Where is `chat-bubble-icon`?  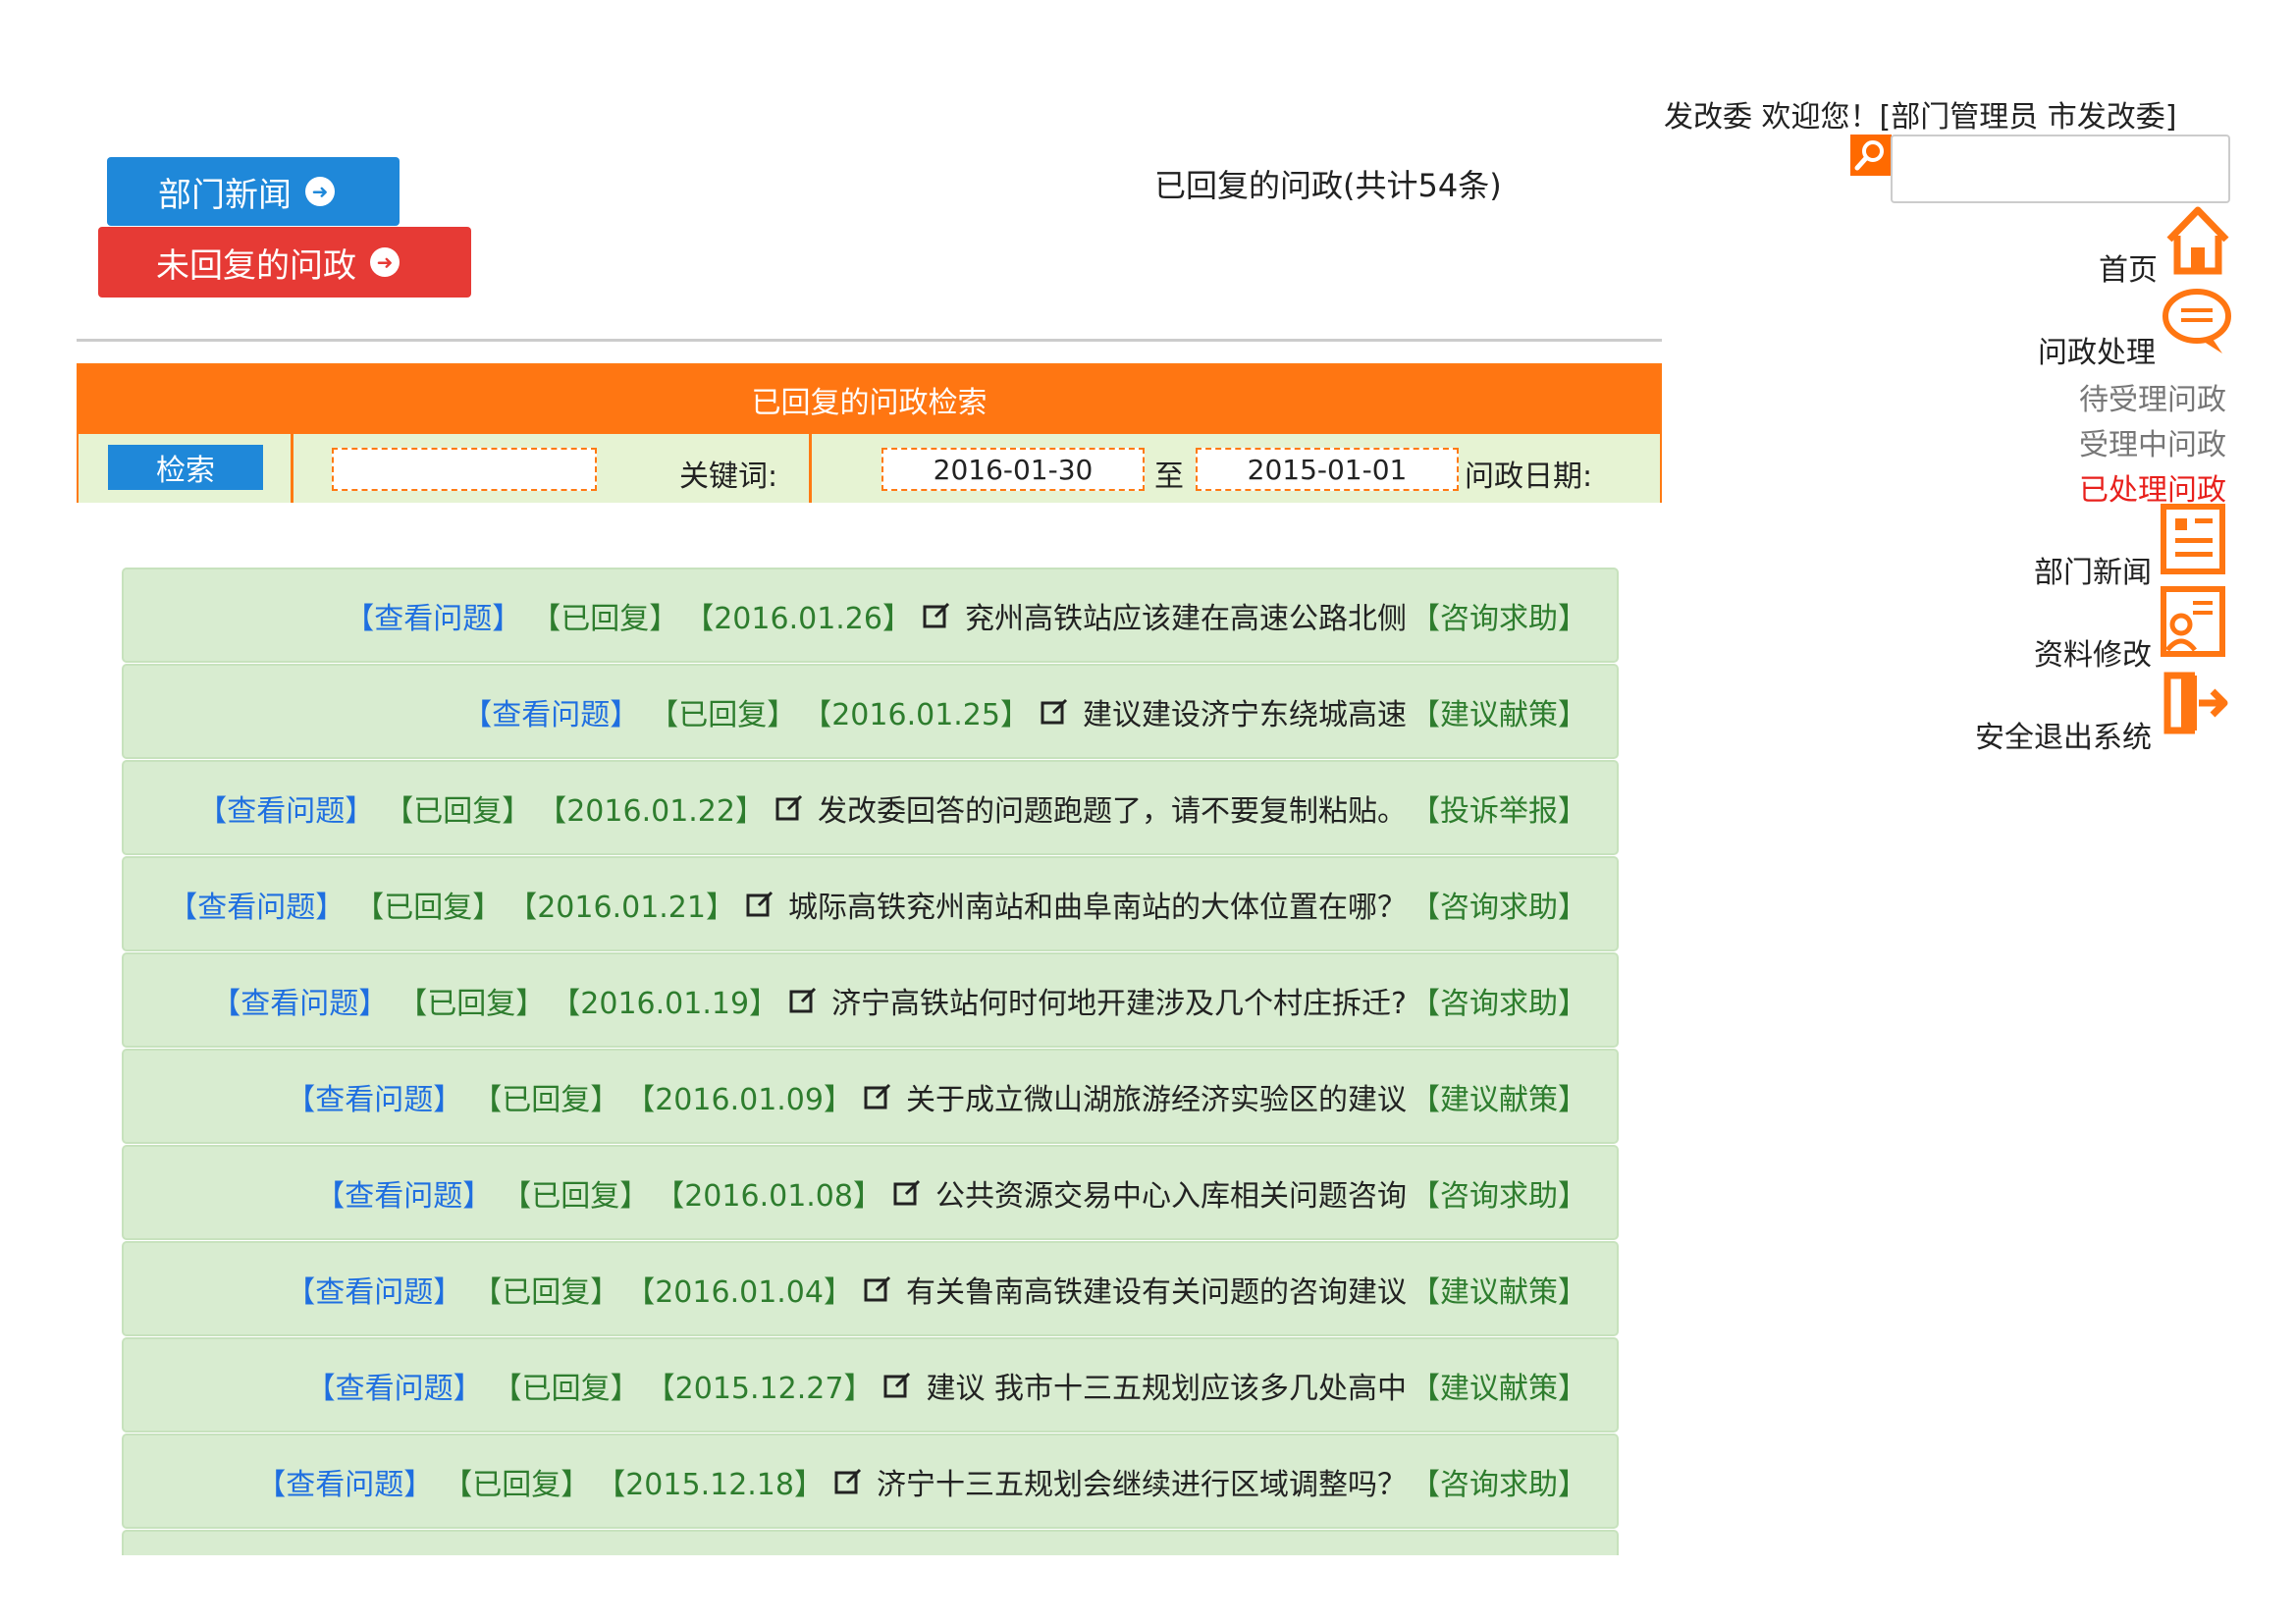
chat-bubble-icon is located at coordinates (2197, 321).